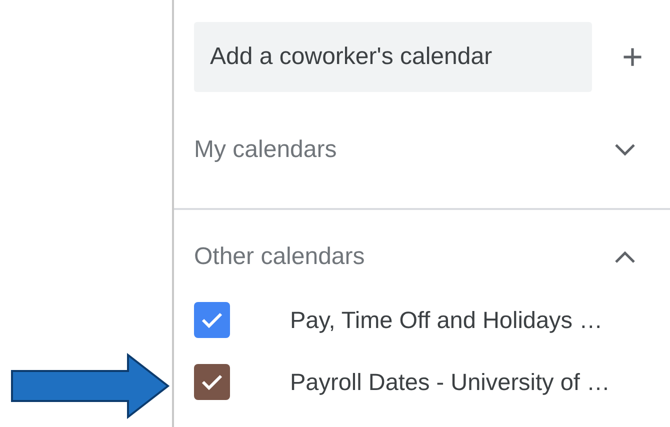 This screenshot has width=670, height=427. Describe the element at coordinates (265, 150) in the screenshot. I see `section-title: My calendars` at that location.